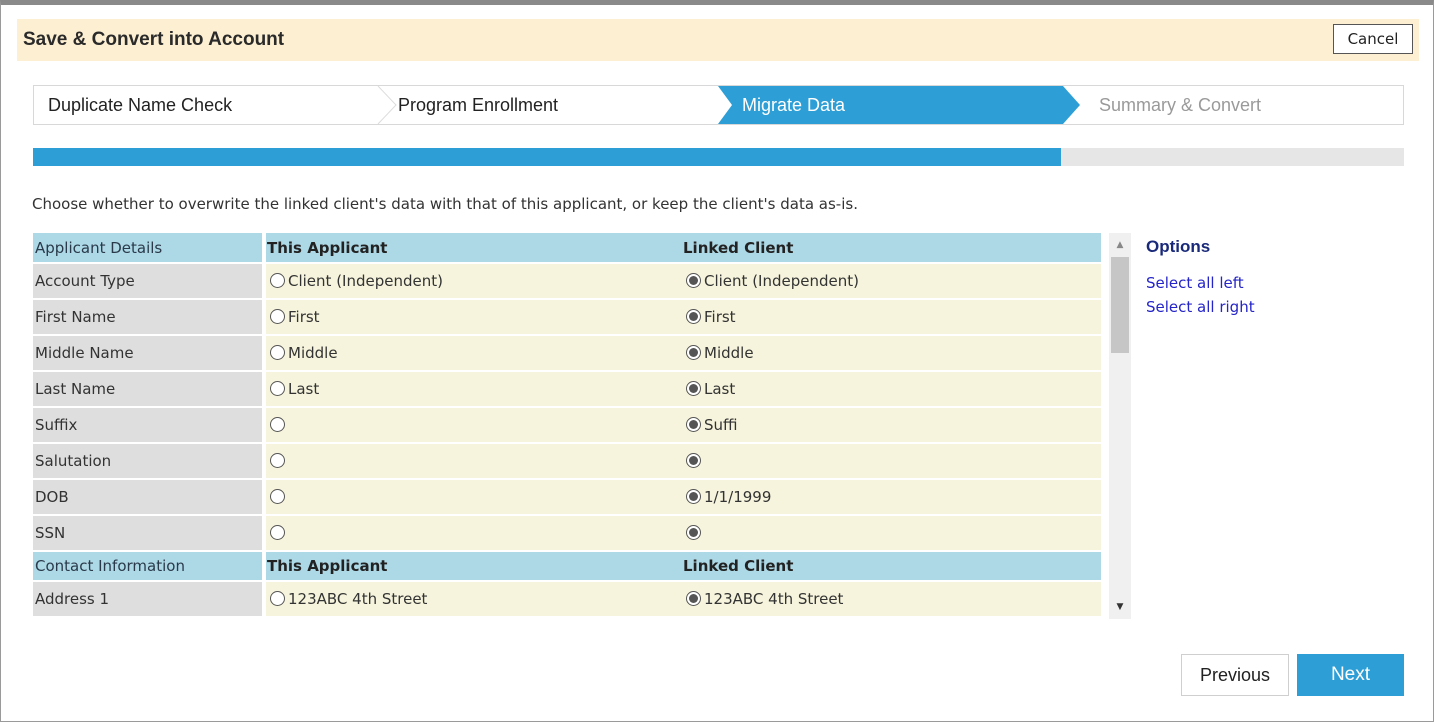 The image size is (1434, 722). Describe the element at coordinates (304, 317) in the screenshot. I see `applicant-value: First` at that location.